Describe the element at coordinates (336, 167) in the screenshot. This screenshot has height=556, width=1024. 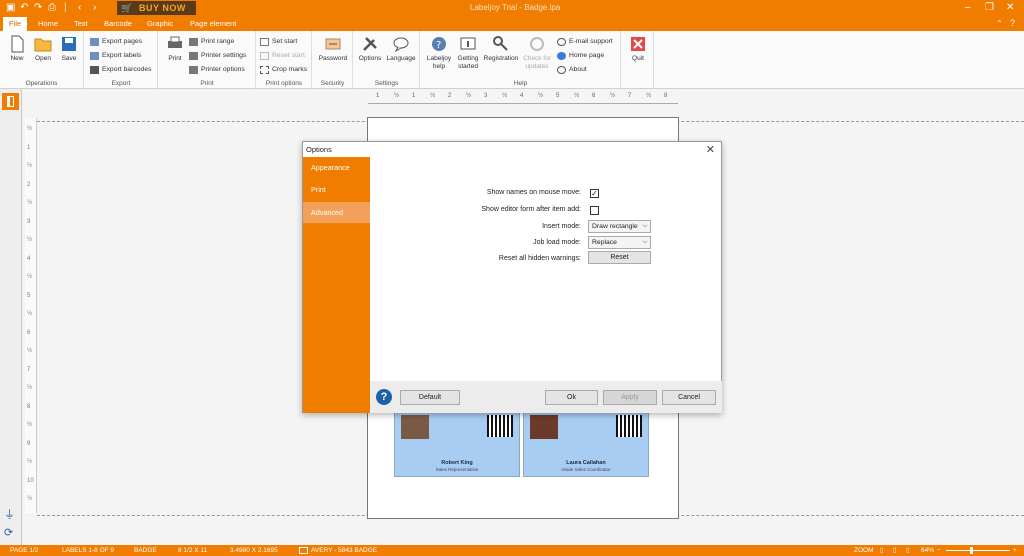
I see `nav-appearance: Appearance` at that location.